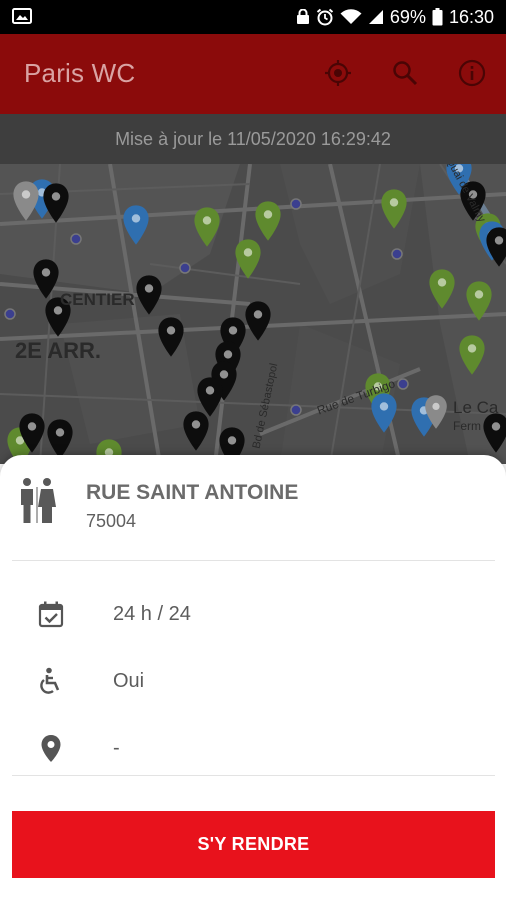 This screenshot has height=900, width=506. What do you see at coordinates (152, 614) in the screenshot?
I see `opening-hours-value: 24 h / 24` at bounding box center [152, 614].